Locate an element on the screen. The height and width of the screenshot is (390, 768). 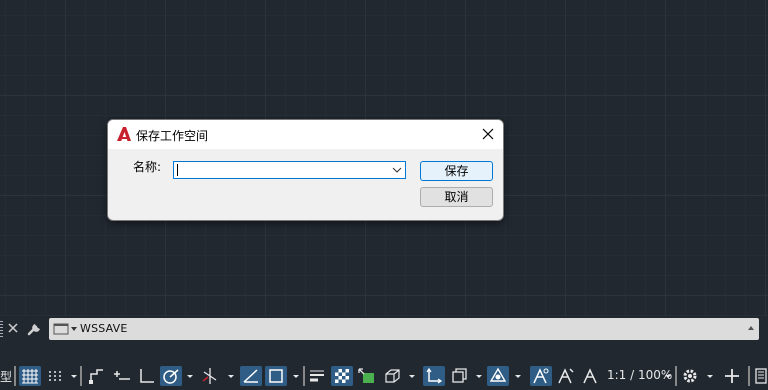
name-combobox is located at coordinates (289, 170).